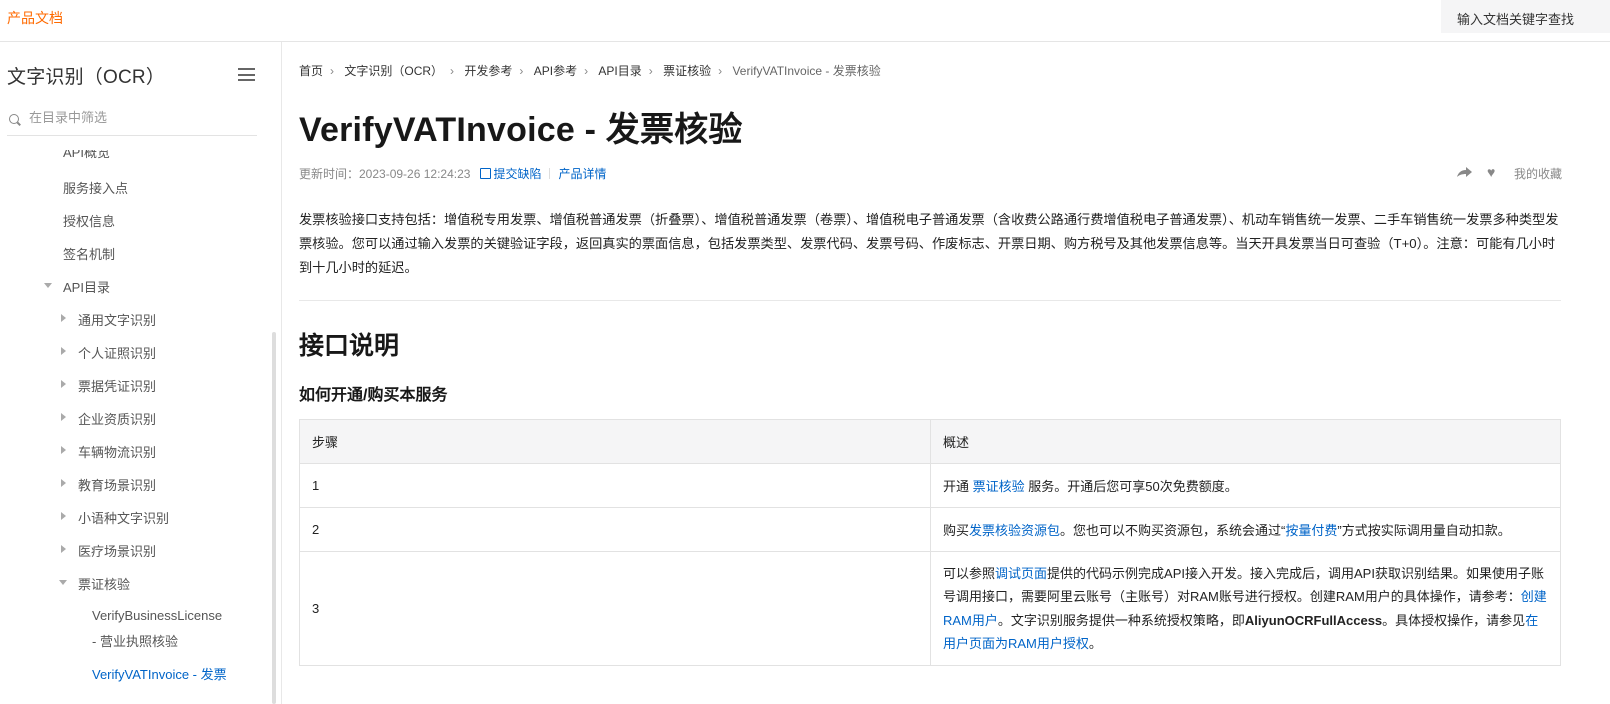 This screenshot has width=1610, height=704. What do you see at coordinates (385, 174) in the screenshot?
I see `update-time: 更新时间：2023-09-26 12:24:23` at bounding box center [385, 174].